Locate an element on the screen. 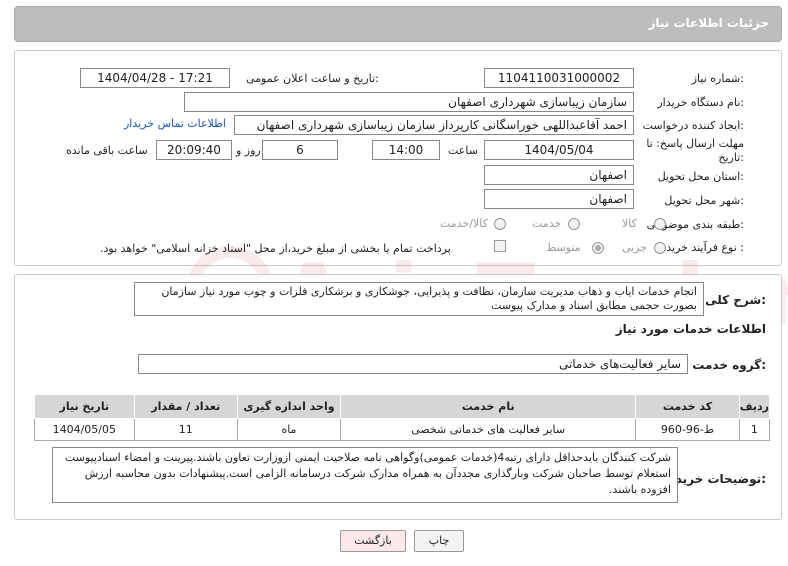 The width and height of the screenshot is (788, 566). header-row-number: ردیف is located at coordinates (754, 406).